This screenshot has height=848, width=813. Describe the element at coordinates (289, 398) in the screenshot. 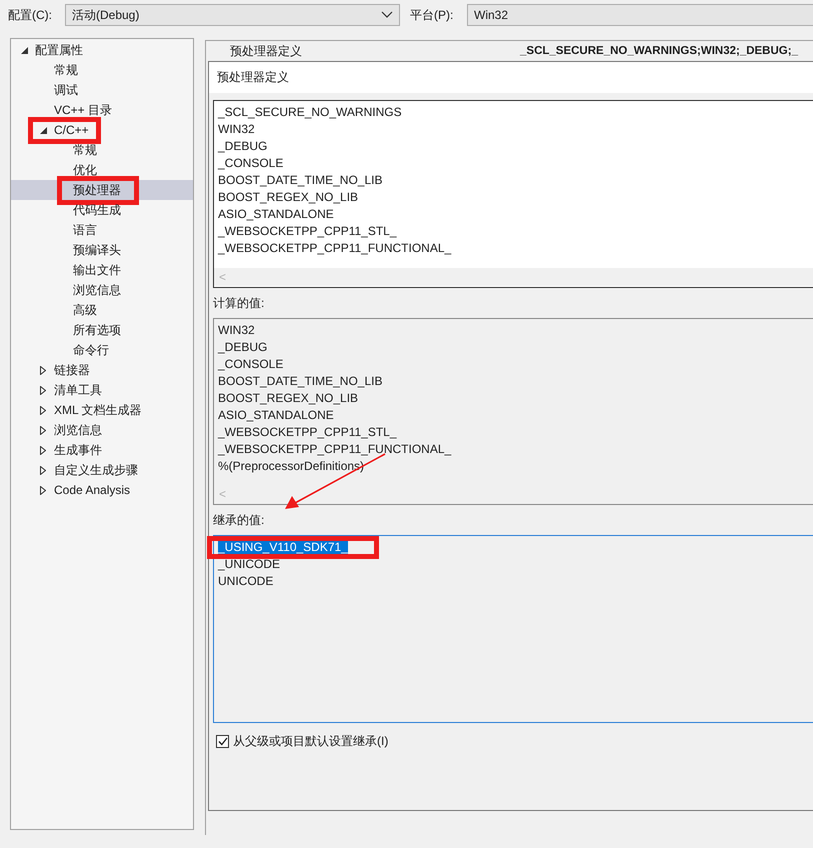

I see `computed-line: BOOST_REGEX_NO_LIB` at that location.